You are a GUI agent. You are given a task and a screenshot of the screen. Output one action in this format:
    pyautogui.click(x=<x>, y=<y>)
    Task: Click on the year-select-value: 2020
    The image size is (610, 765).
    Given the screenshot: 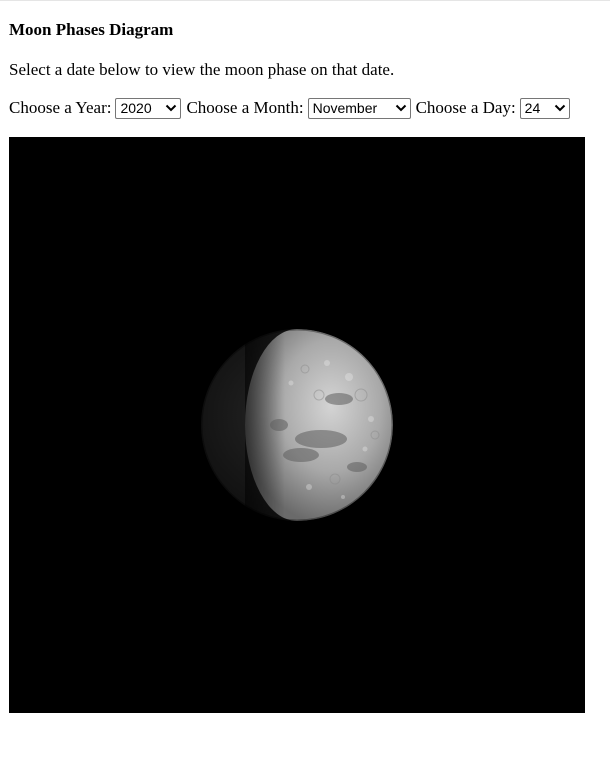 What is the action you would take?
    pyautogui.click(x=136, y=107)
    